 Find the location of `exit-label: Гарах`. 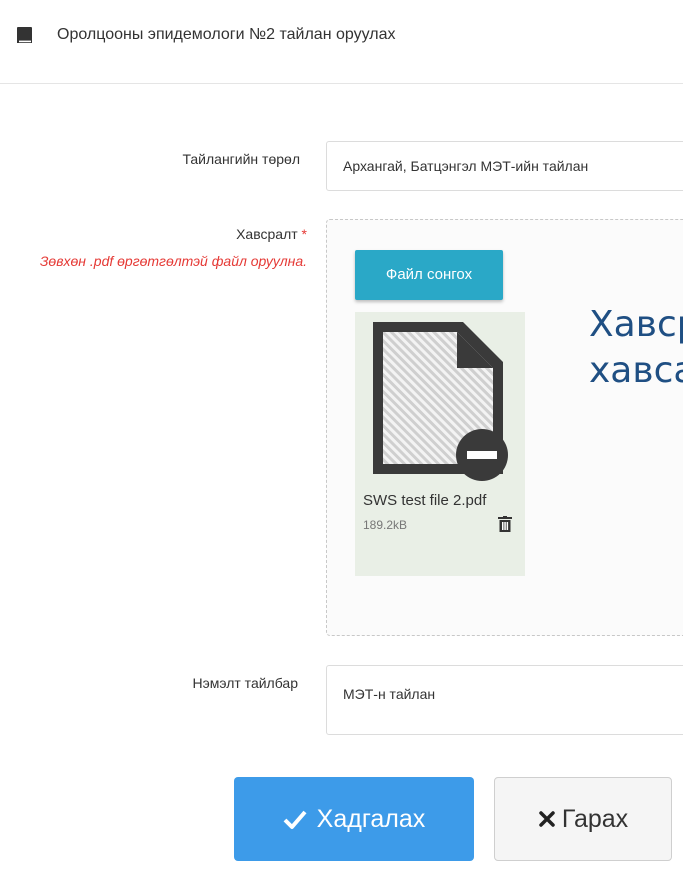

exit-label: Гарах is located at coordinates (595, 818).